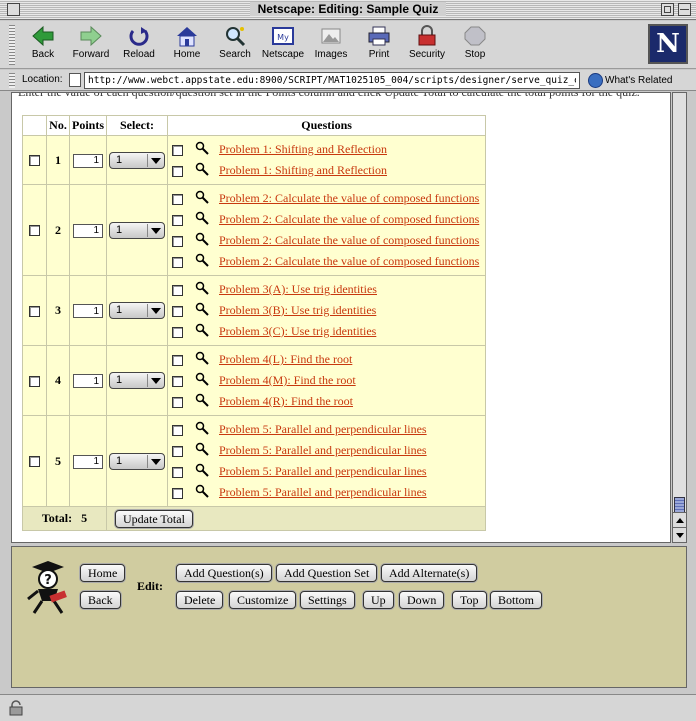 The image size is (696, 721). What do you see at coordinates (684, 9) in the screenshot?
I see `collapse-box` at bounding box center [684, 9].